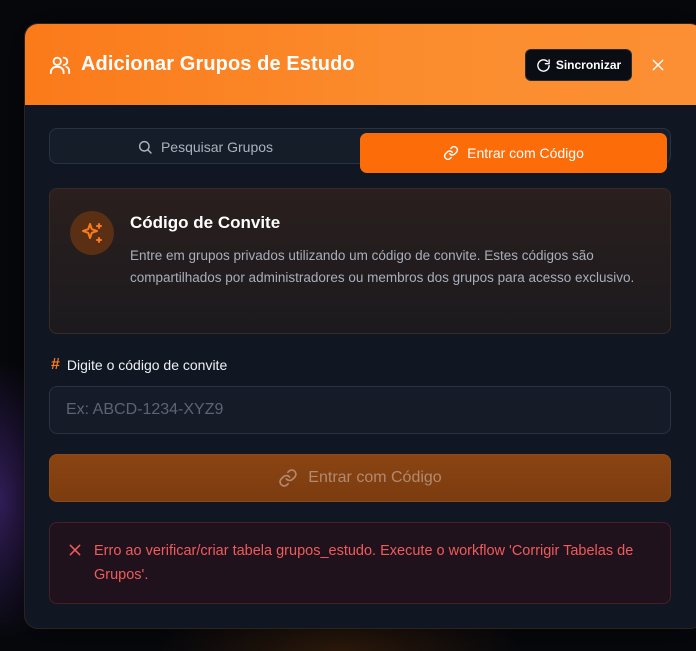  I want to click on invite-code-label-text: Digite o código de convite, so click(147, 365).